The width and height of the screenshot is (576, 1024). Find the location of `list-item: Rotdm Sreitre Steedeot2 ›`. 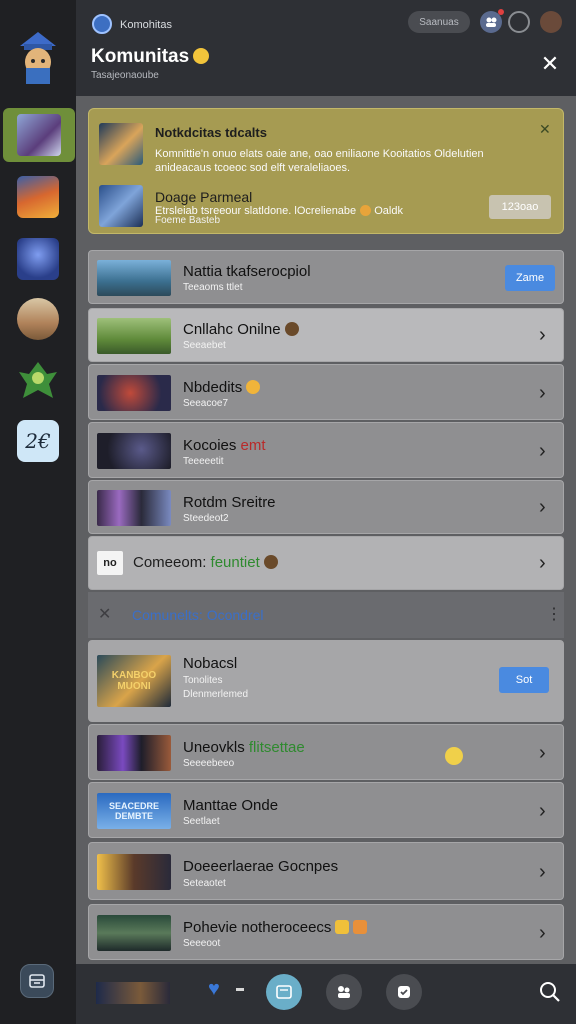

list-item: Rotdm Sreitre Steedeot2 › is located at coordinates (326, 507).